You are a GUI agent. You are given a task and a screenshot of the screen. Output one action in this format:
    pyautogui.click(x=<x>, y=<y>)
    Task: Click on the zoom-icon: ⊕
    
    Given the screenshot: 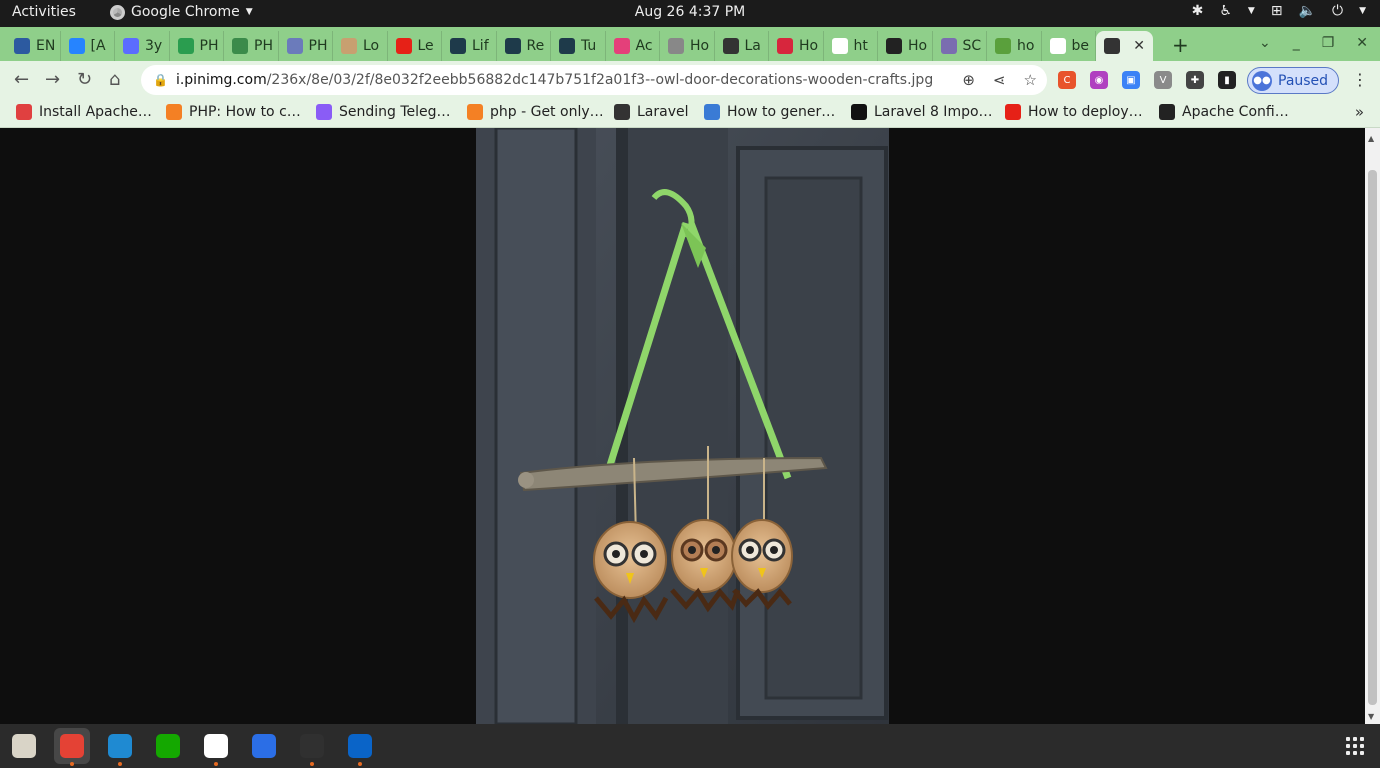 What is the action you would take?
    pyautogui.click(x=968, y=80)
    